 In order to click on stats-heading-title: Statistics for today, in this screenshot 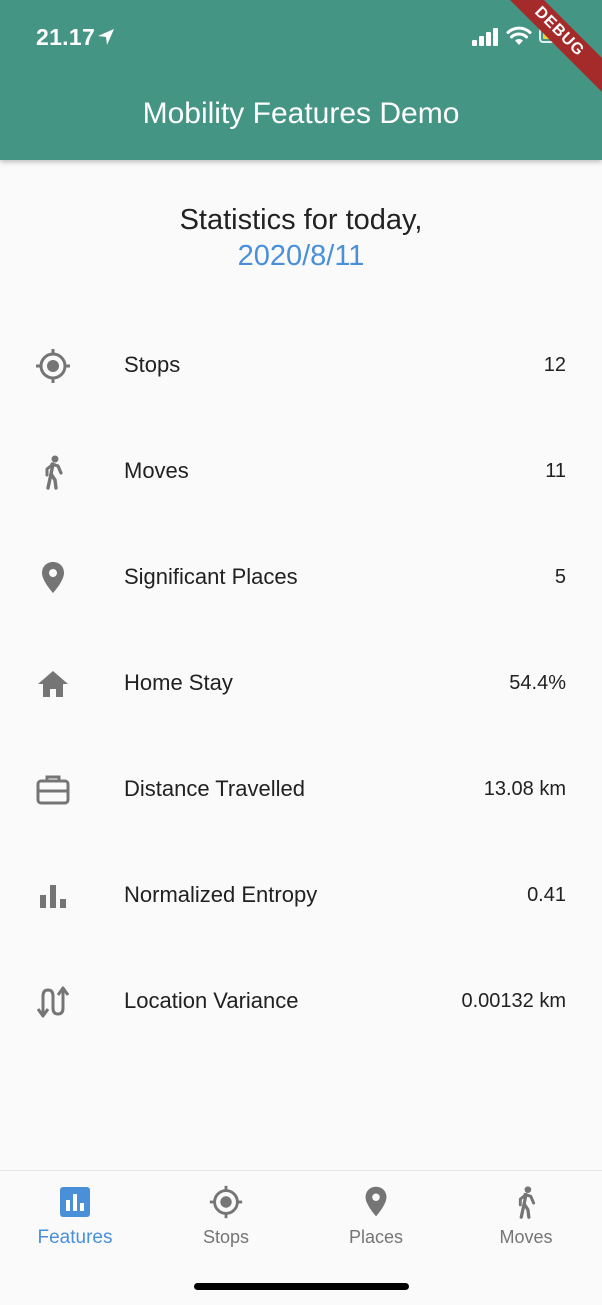, I will do `click(301, 220)`.